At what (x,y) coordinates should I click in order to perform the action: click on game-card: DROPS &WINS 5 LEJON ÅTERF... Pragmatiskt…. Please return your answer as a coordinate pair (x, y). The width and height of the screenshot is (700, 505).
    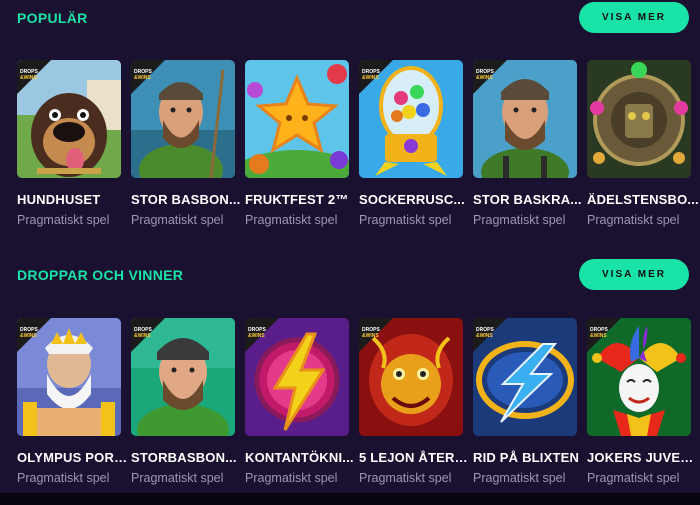
    Looking at the image, I should click on (415, 401).